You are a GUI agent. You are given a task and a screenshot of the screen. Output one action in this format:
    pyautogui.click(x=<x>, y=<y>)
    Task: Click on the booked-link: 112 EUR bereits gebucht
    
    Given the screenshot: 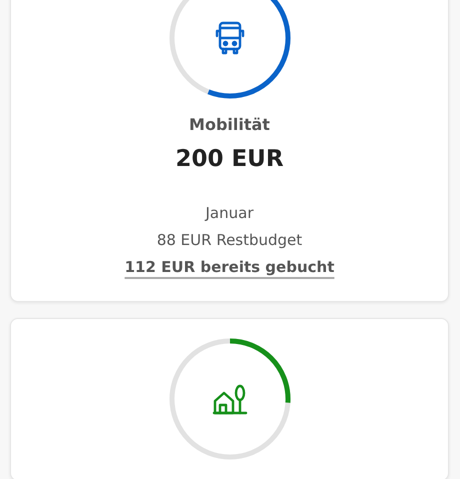 What is the action you would take?
    pyautogui.click(x=229, y=267)
    